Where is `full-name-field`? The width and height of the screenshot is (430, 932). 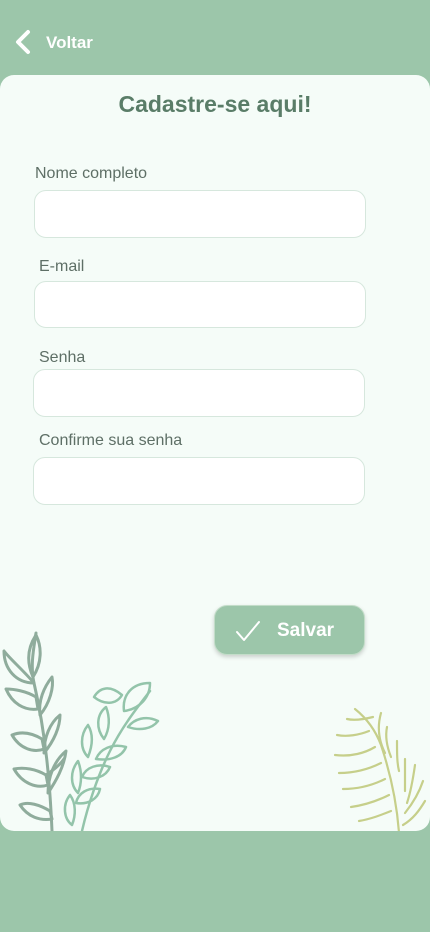
full-name-field is located at coordinates (200, 214).